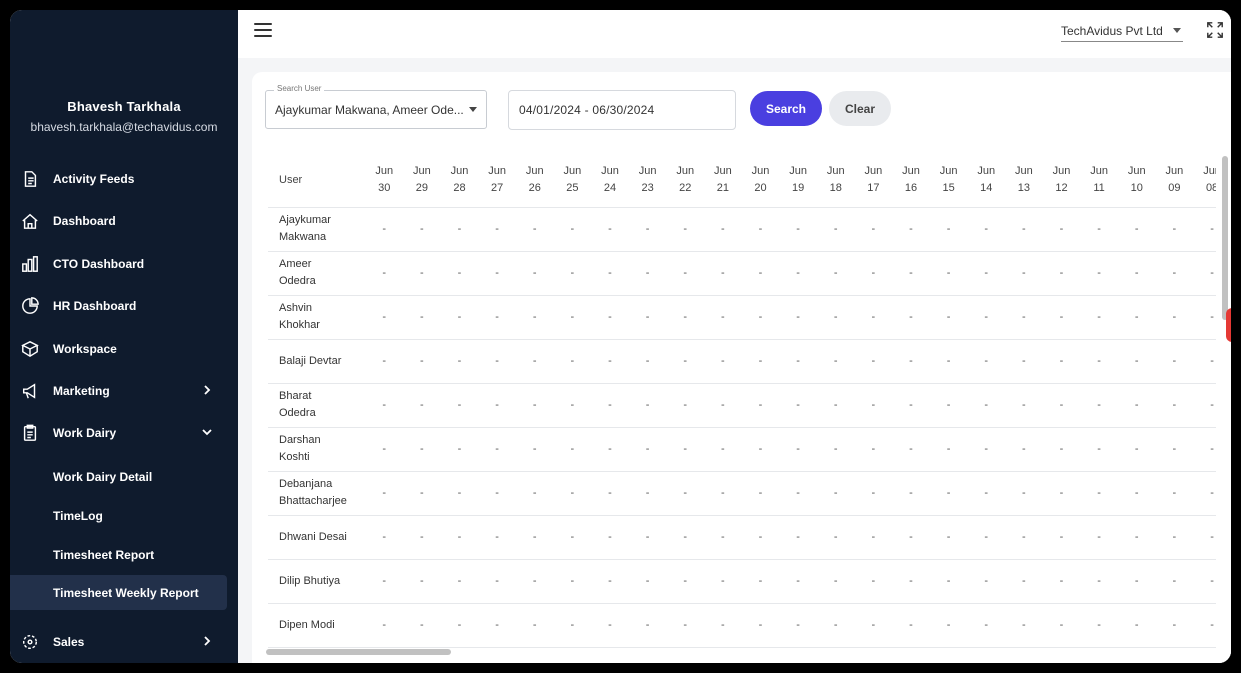 This screenshot has height=673, width=1241. What do you see at coordinates (572, 188) in the screenshot?
I see `column-header-day-number: 25` at bounding box center [572, 188].